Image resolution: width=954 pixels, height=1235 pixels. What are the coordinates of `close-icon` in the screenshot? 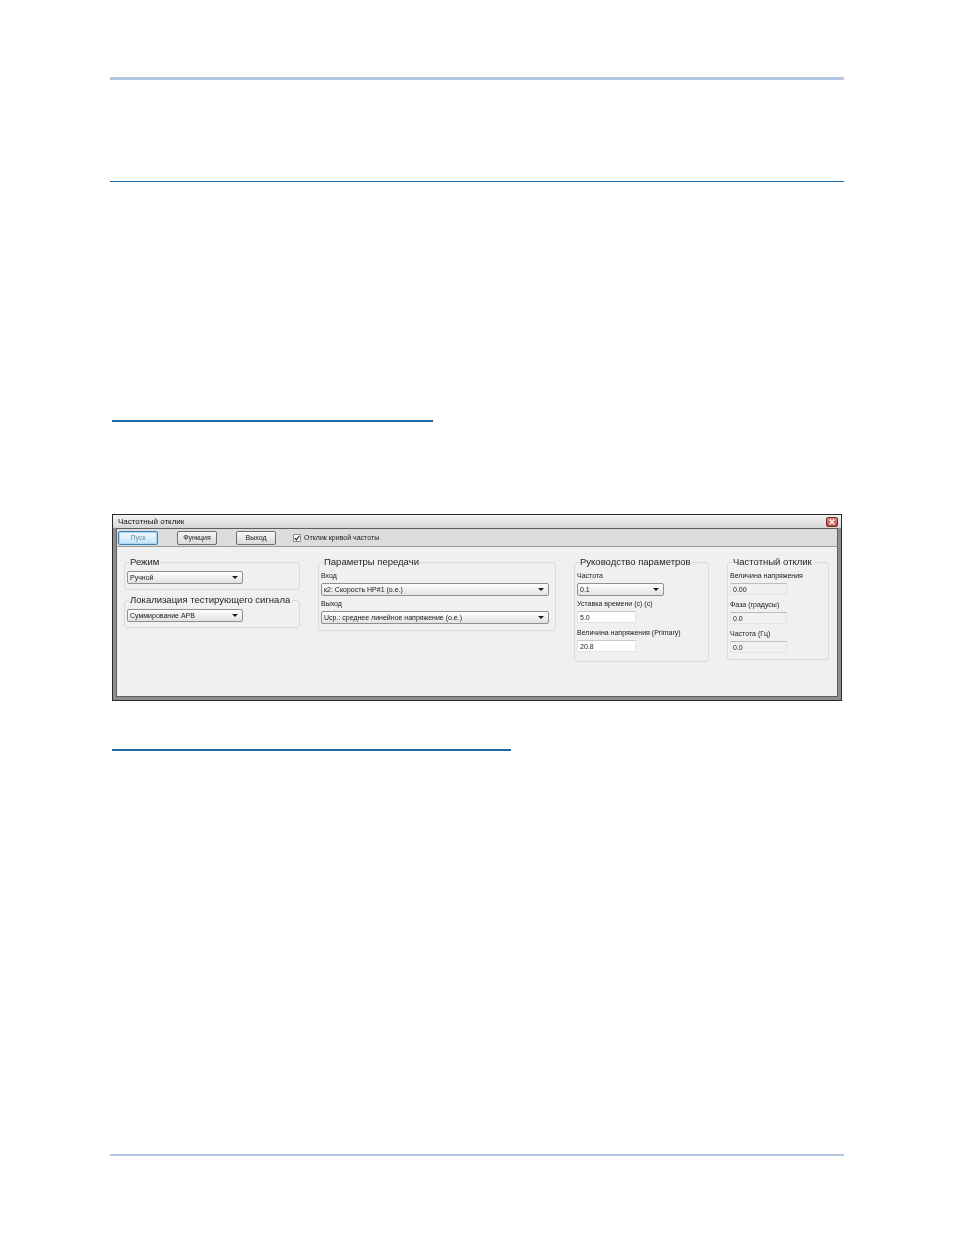 It's located at (832, 521).